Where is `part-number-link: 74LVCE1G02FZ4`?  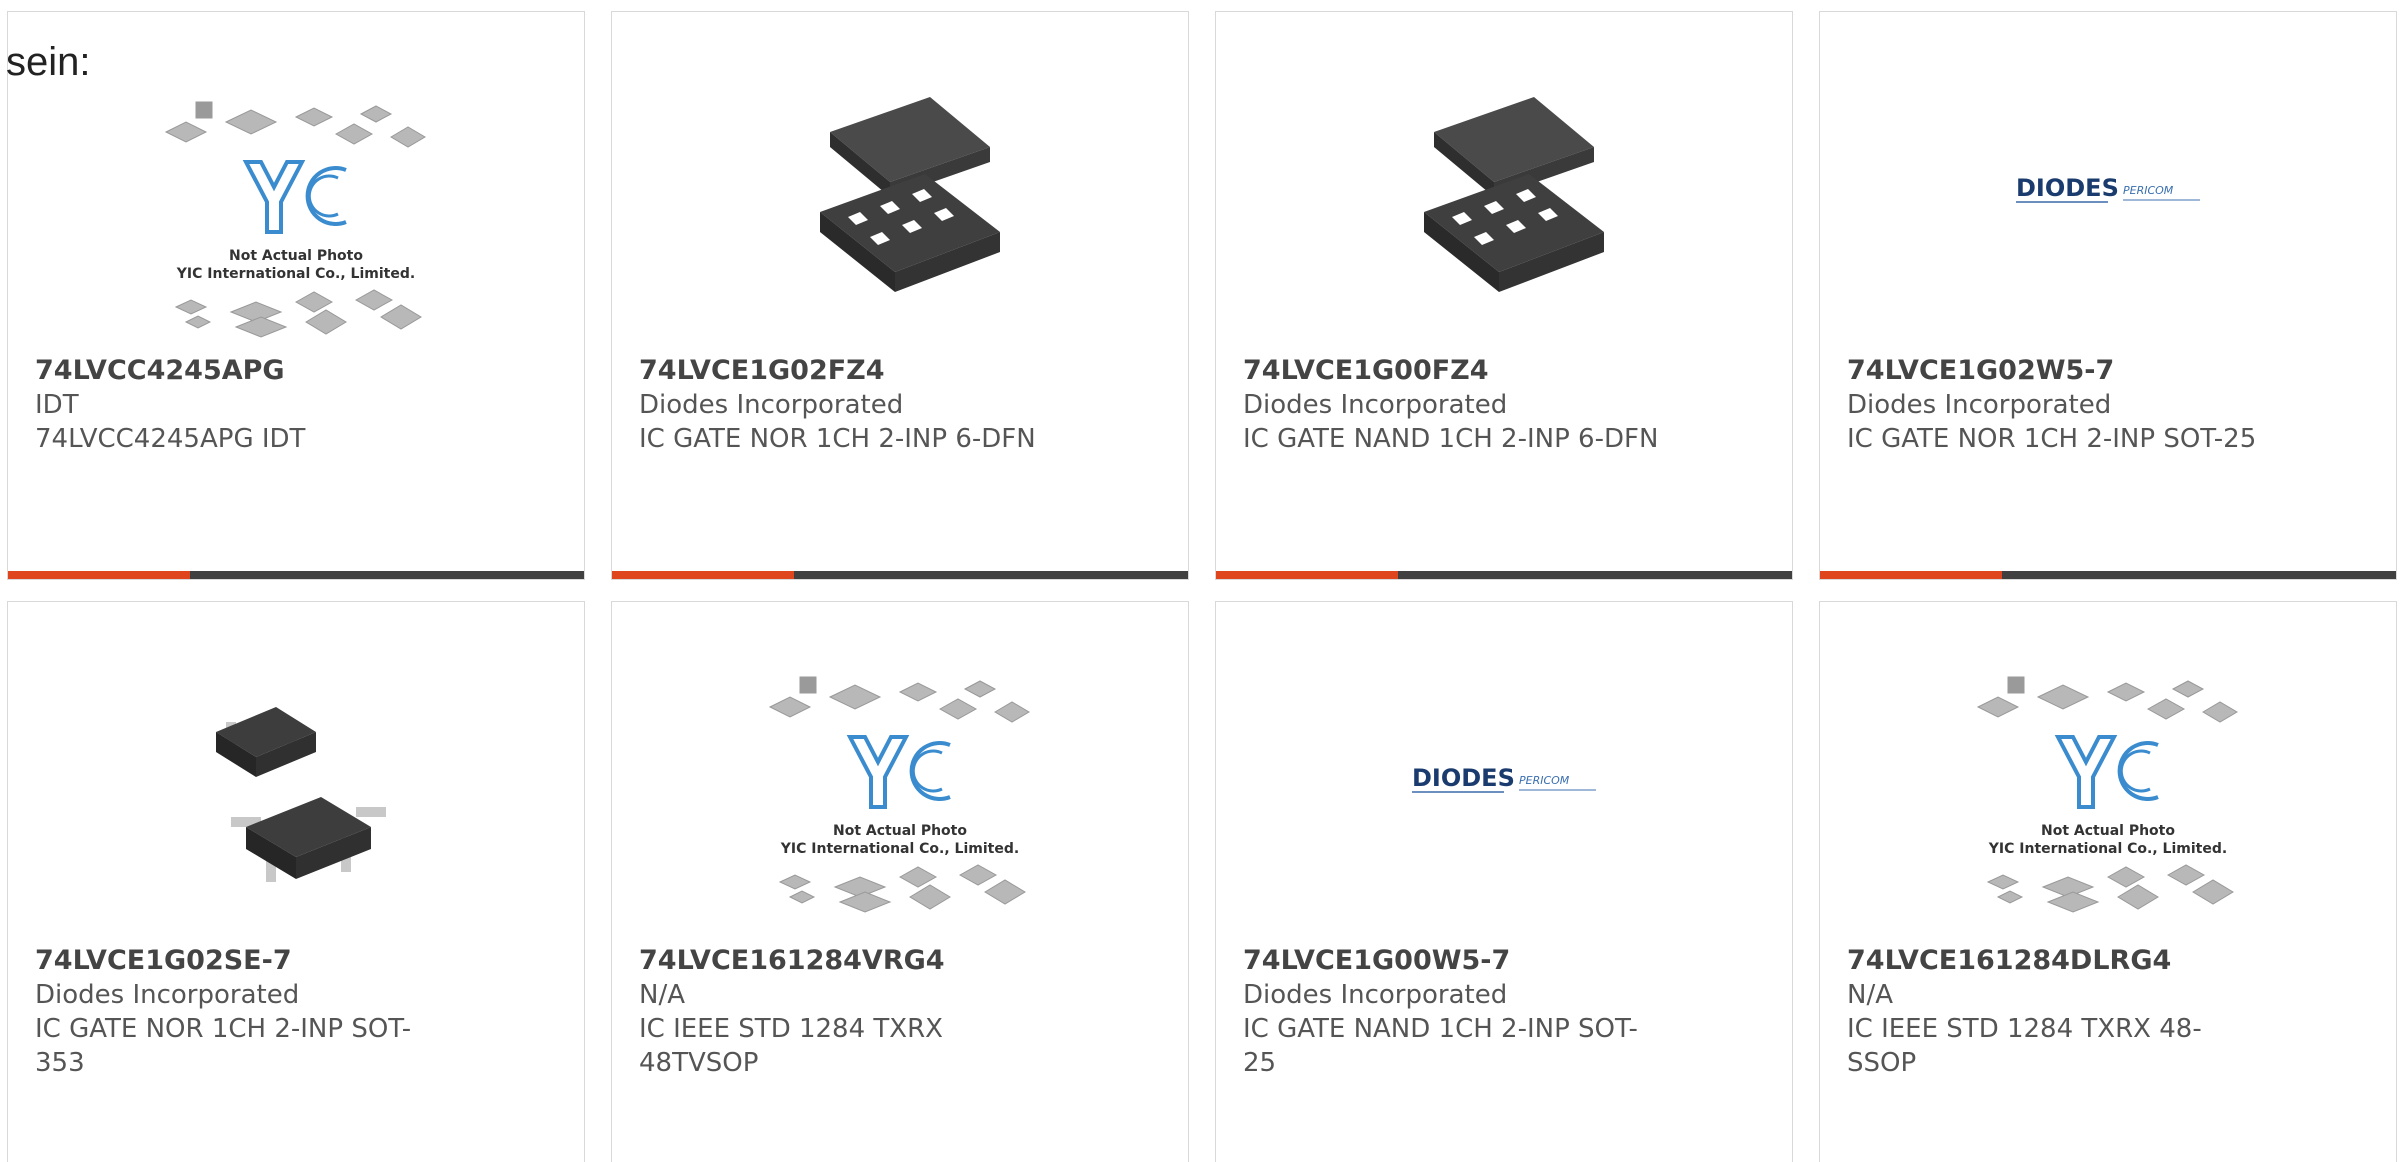
part-number-link: 74LVCE1G02FZ4 is located at coordinates (849, 371).